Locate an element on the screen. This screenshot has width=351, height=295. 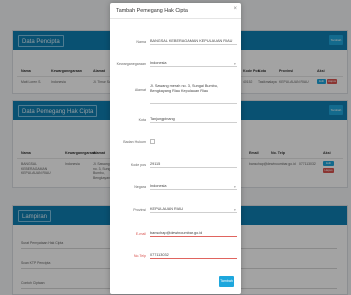
provinsi-label: Provinsi is located at coordinates (139, 210).